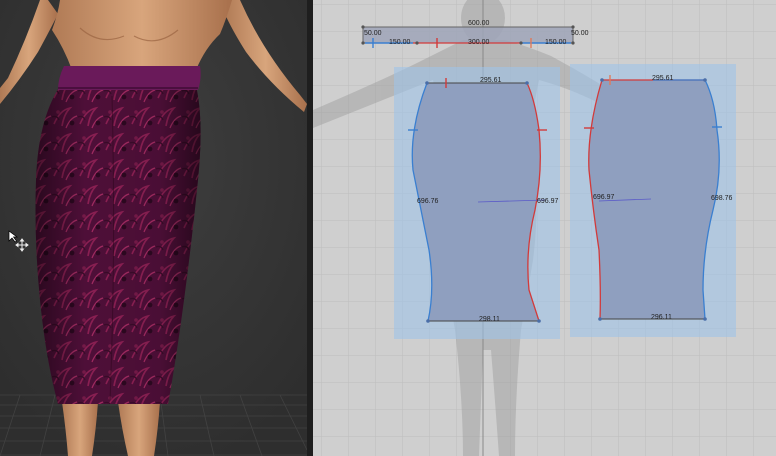 The height and width of the screenshot is (456, 776). What do you see at coordinates (80, 429) in the screenshot?
I see `left-leg` at bounding box center [80, 429].